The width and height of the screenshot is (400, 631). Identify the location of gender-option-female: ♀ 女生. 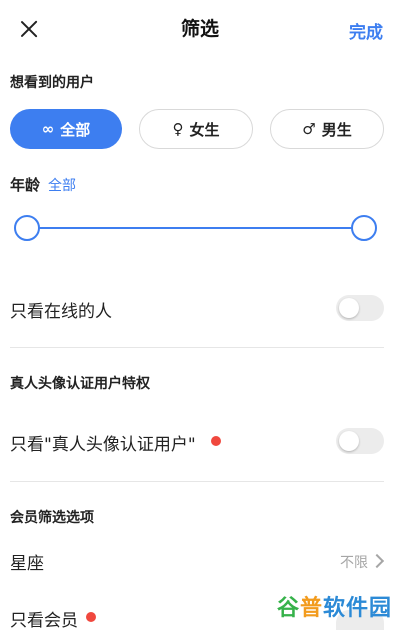
(196, 129).